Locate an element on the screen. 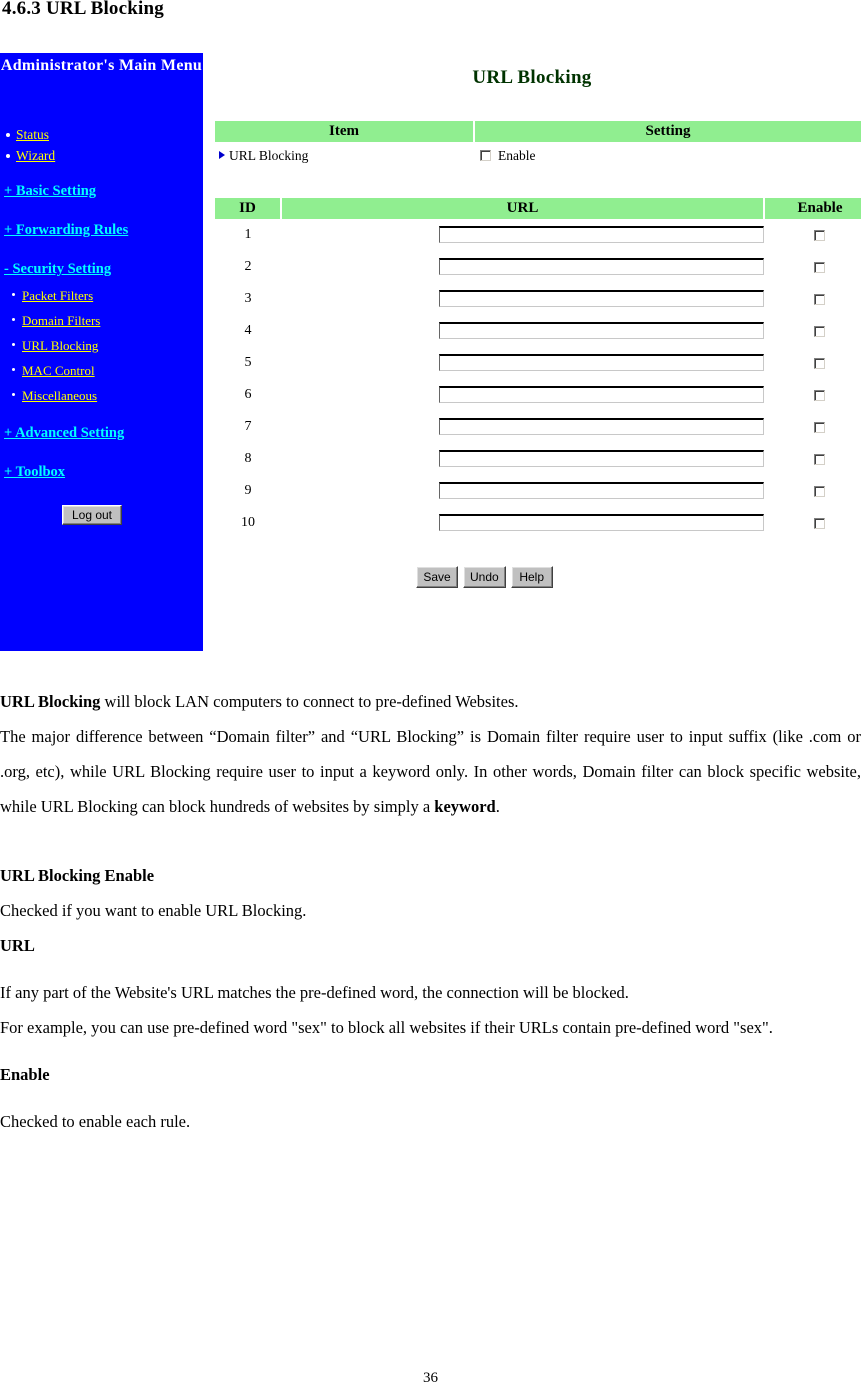  undo-button: Undo is located at coordinates (484, 577).